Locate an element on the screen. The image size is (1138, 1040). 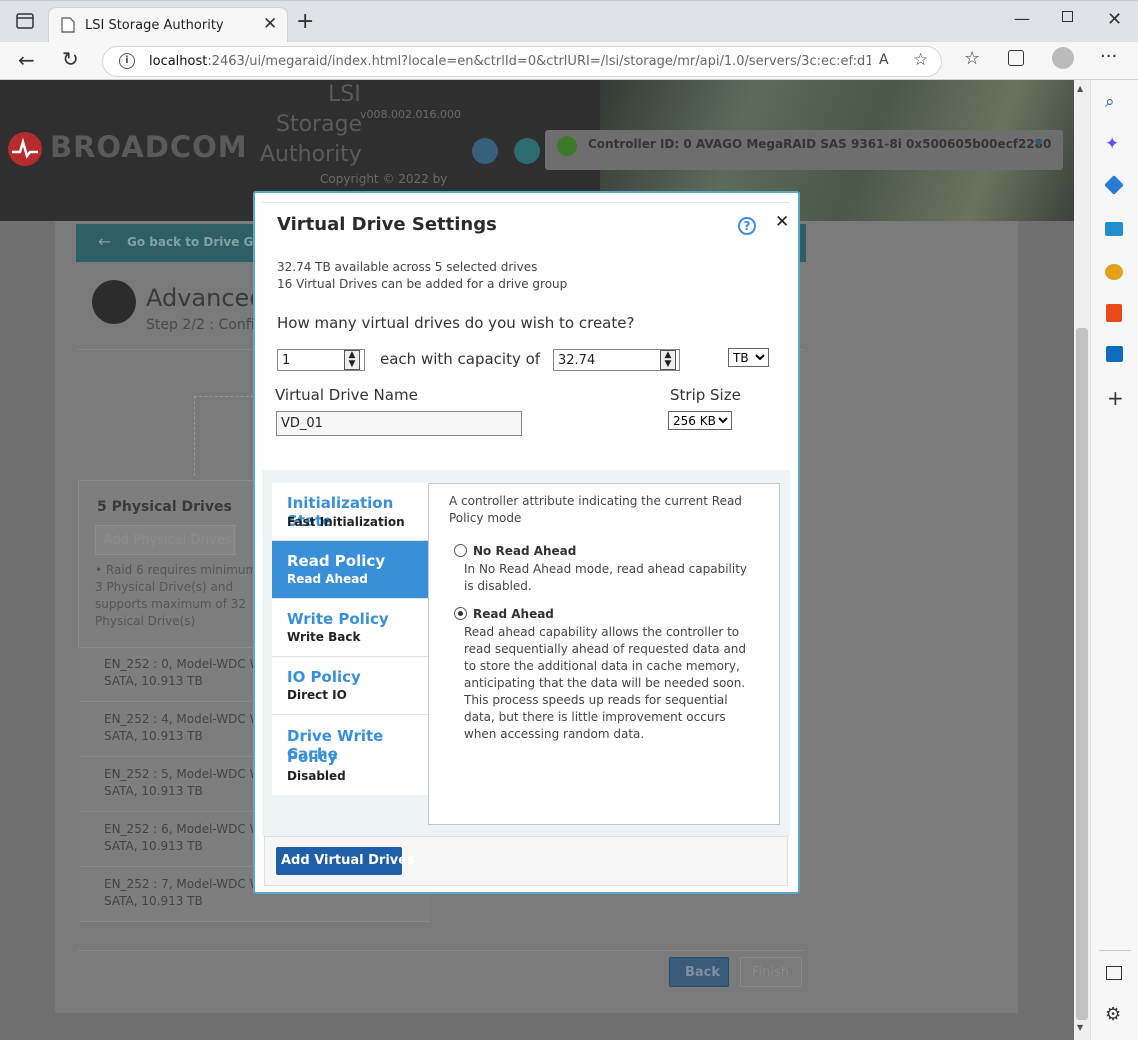
search-icon: ⌕ is located at coordinates (1110, 102).